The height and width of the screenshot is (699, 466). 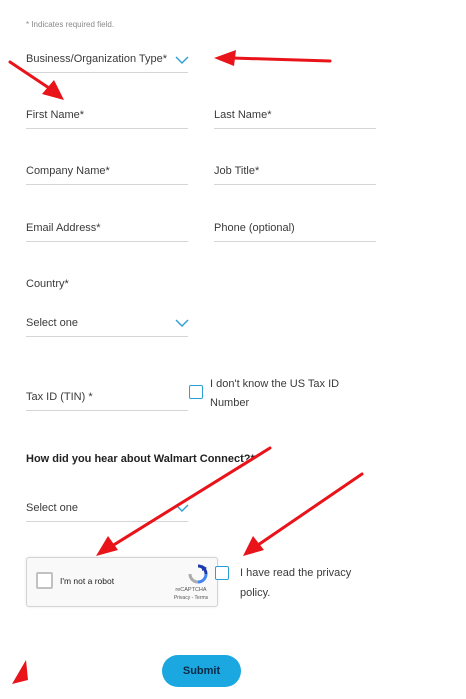 I want to click on required-field-note: * Indicates required field., so click(x=70, y=24).